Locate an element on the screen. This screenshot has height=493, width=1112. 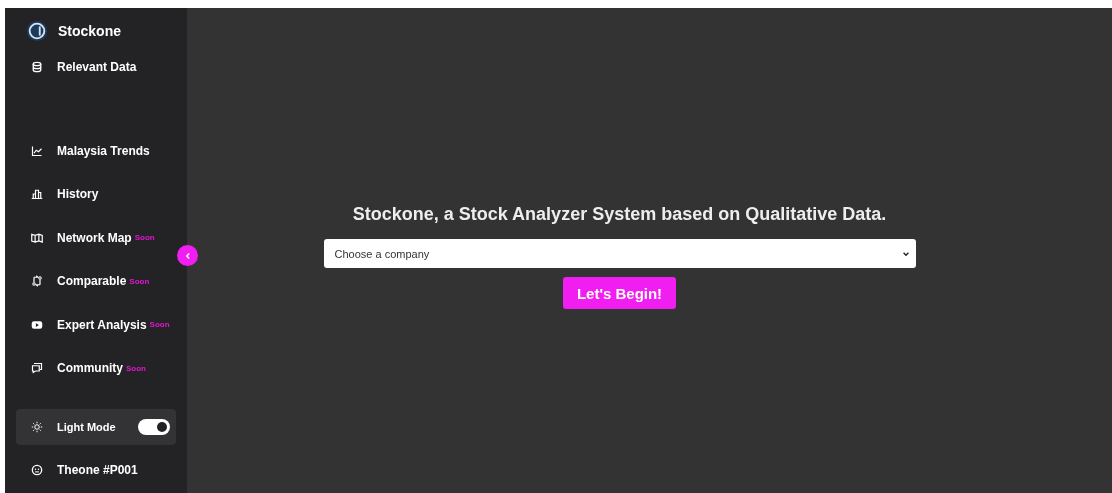
company-select: Choose a company is located at coordinates (619, 253).